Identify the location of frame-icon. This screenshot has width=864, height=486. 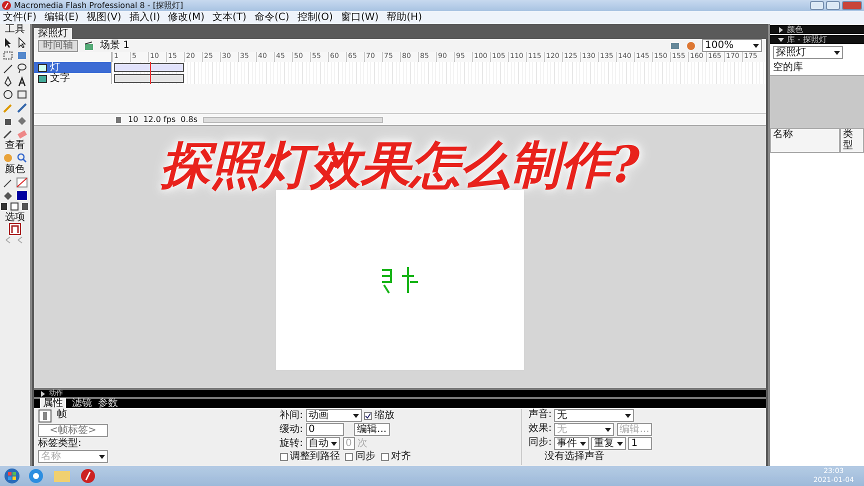
(45, 416).